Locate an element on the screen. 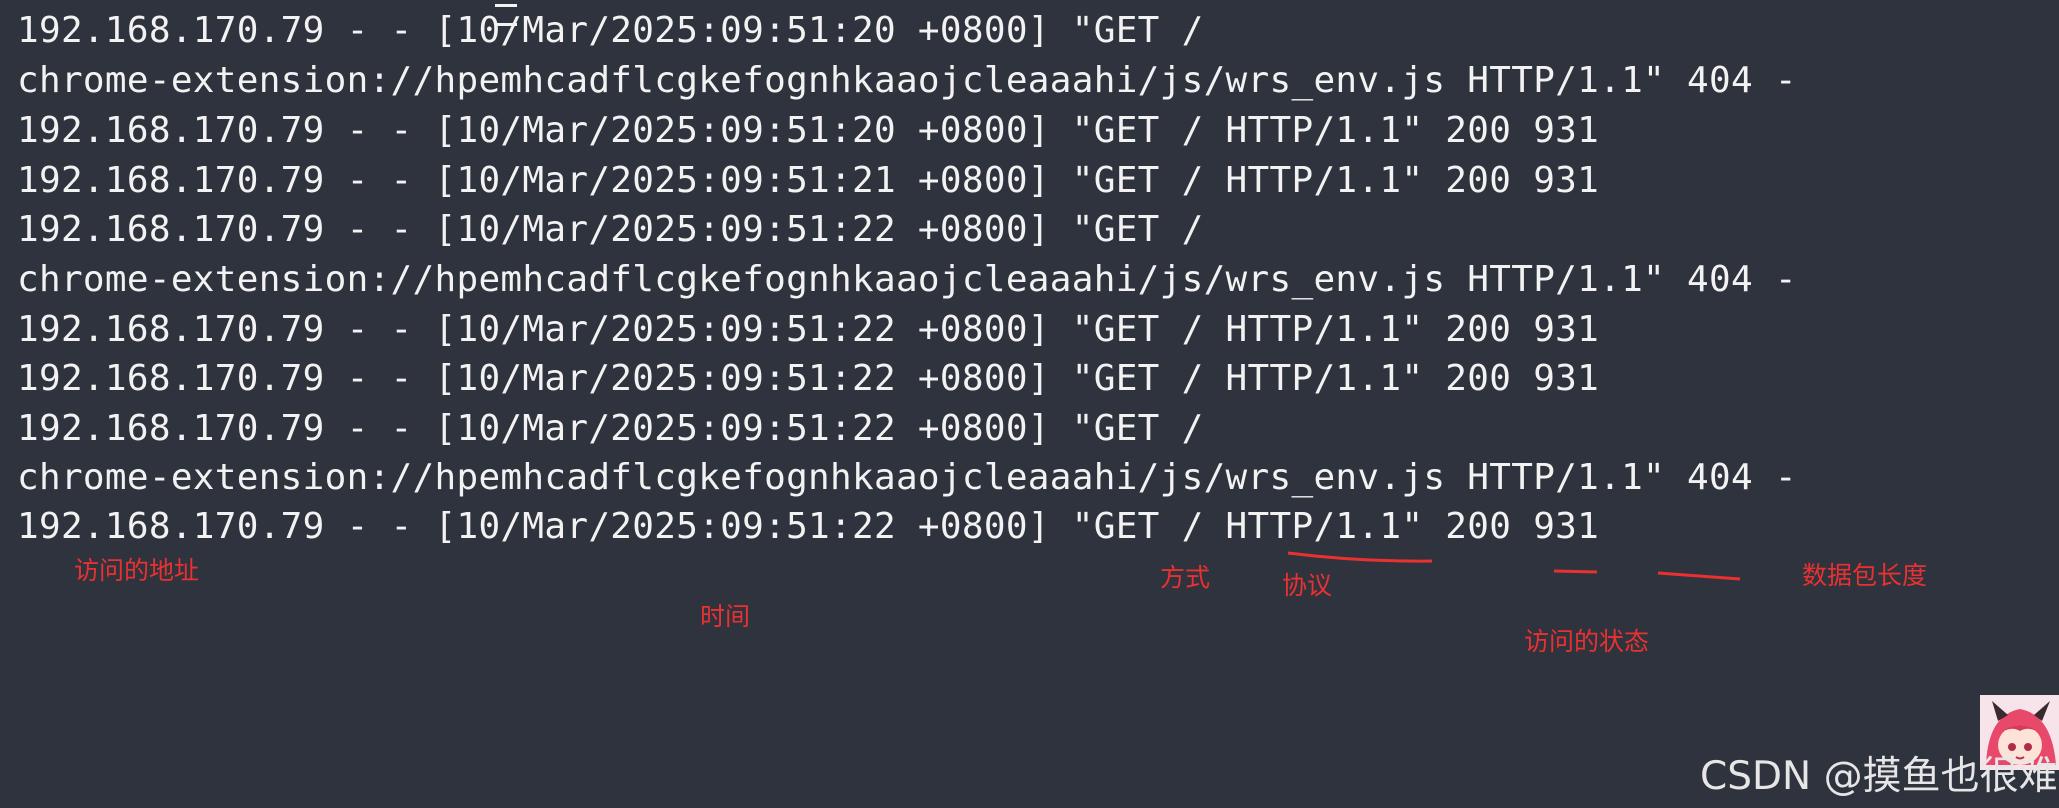 The height and width of the screenshot is (808, 2059). clipped-previous-line is located at coordinates (805, 13).